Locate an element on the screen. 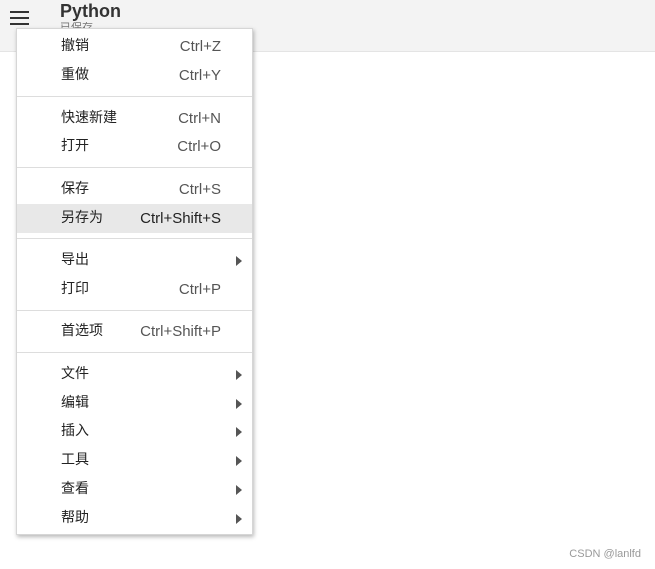  menu-item-shortcut: Ctrl+Z is located at coordinates (200, 46).